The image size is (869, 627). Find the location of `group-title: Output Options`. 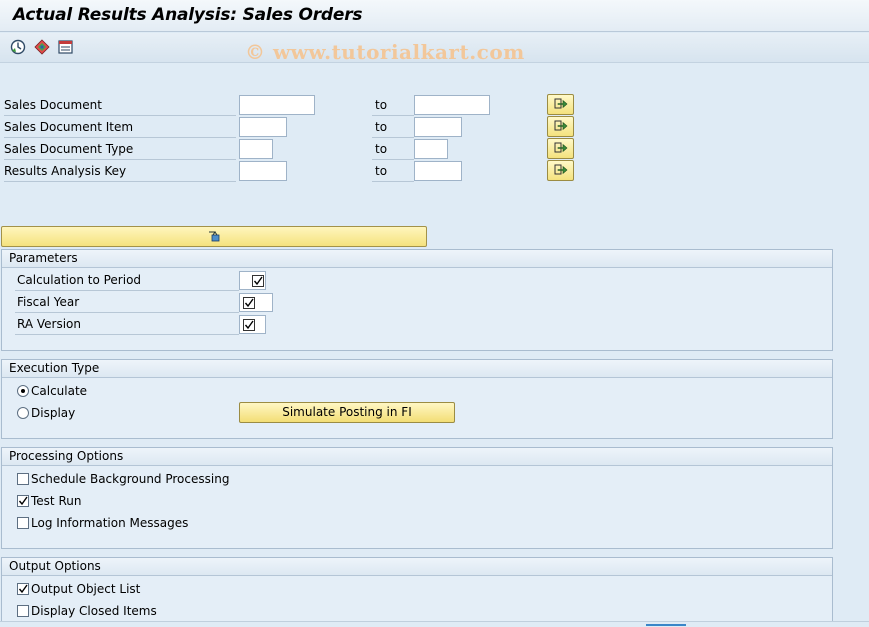

group-title: Output Options is located at coordinates (417, 567).